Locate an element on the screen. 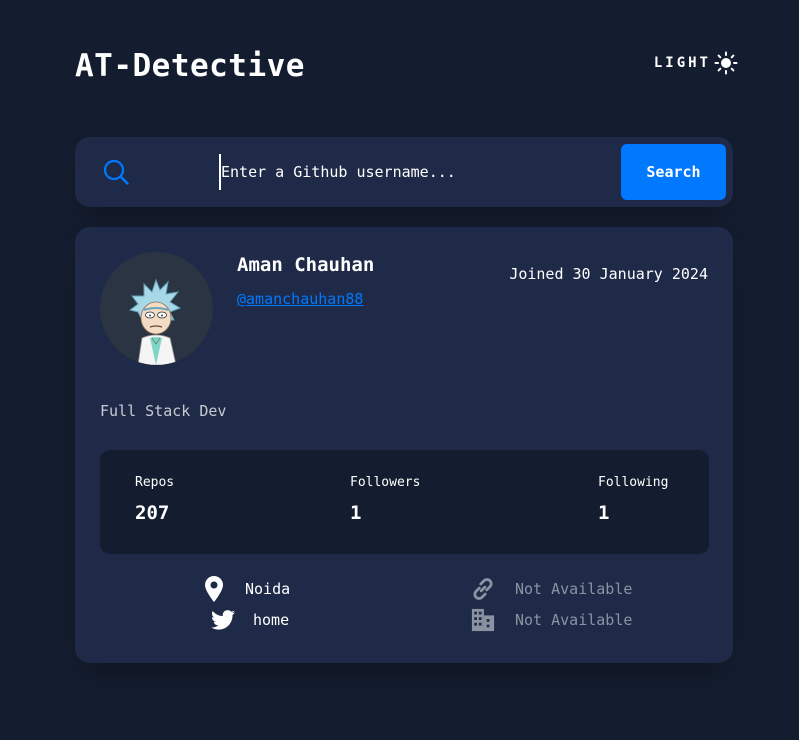  location-text: Noida is located at coordinates (268, 589).